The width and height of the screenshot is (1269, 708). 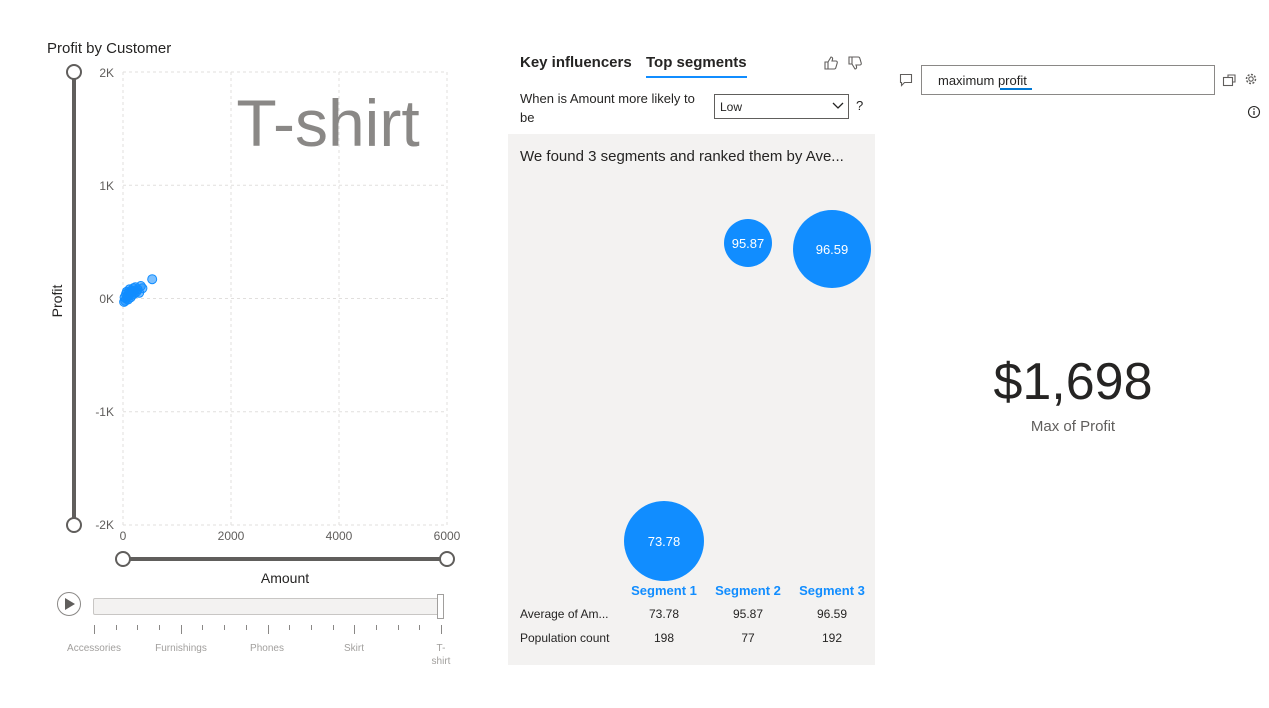 I want to click on y-tick-label: 1K, so click(x=106, y=186).